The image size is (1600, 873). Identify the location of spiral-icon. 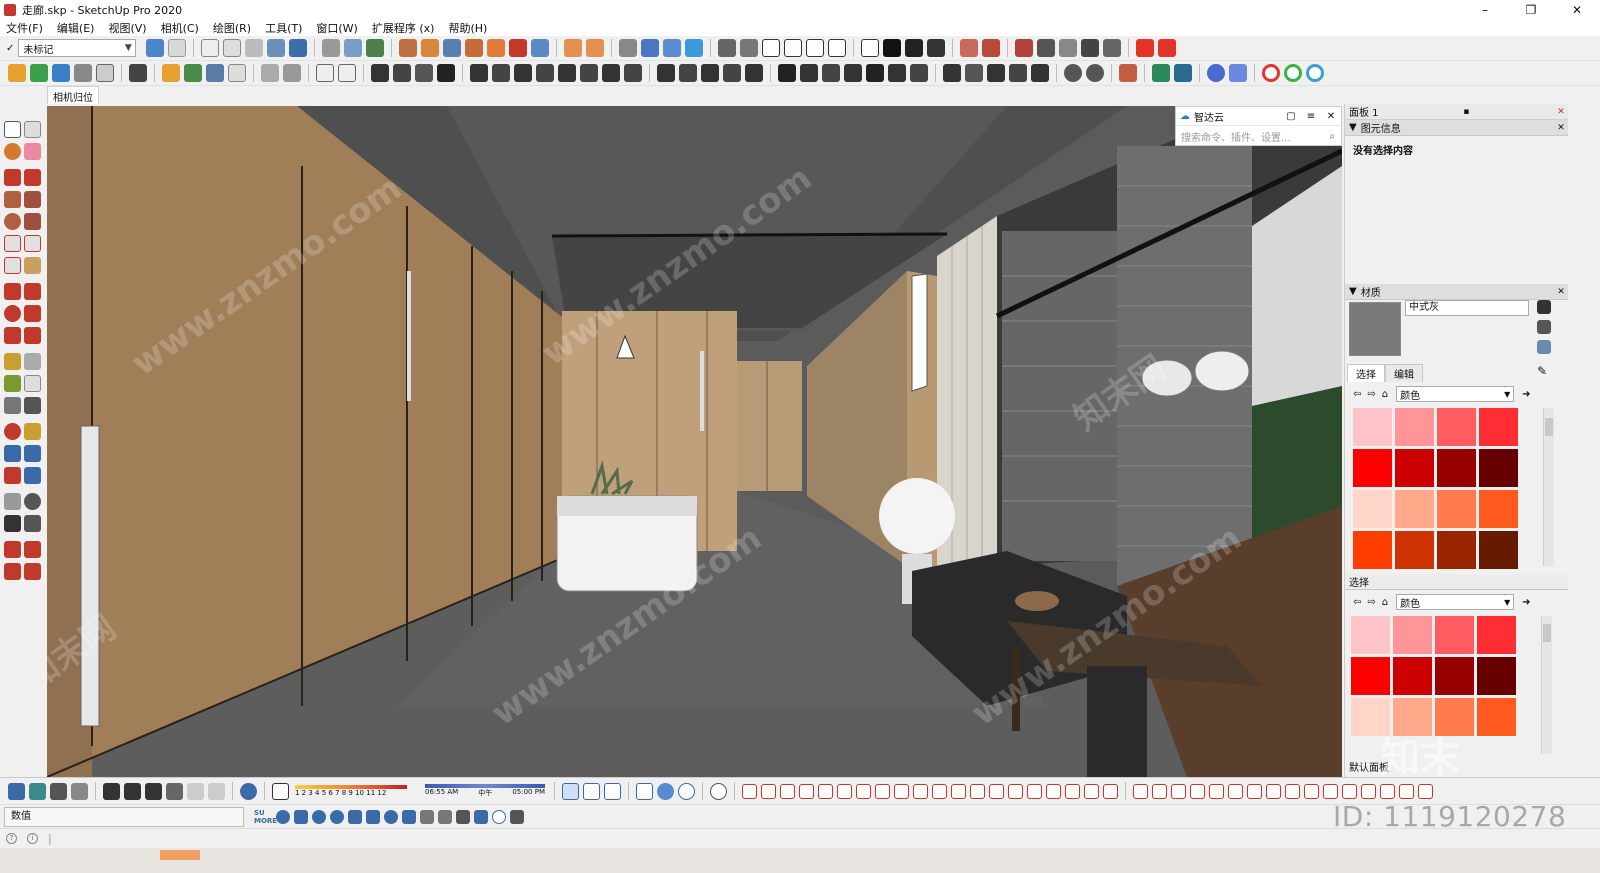
(853, 73).